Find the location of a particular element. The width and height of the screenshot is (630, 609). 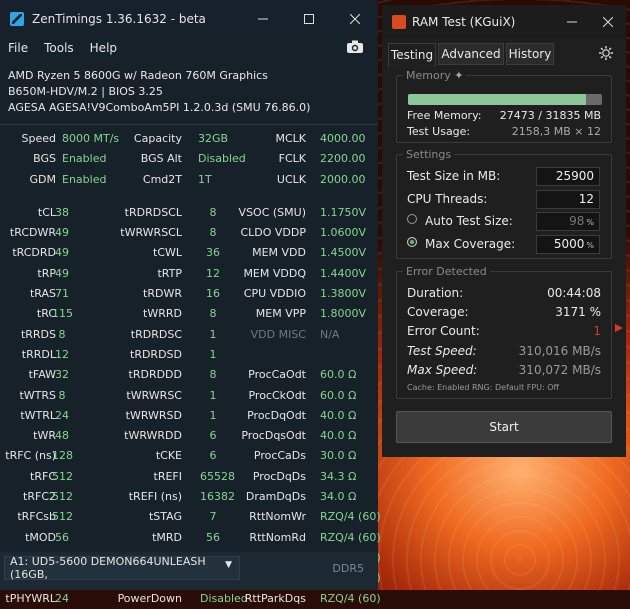

max-coverage-input: 5000% is located at coordinates (568, 244).